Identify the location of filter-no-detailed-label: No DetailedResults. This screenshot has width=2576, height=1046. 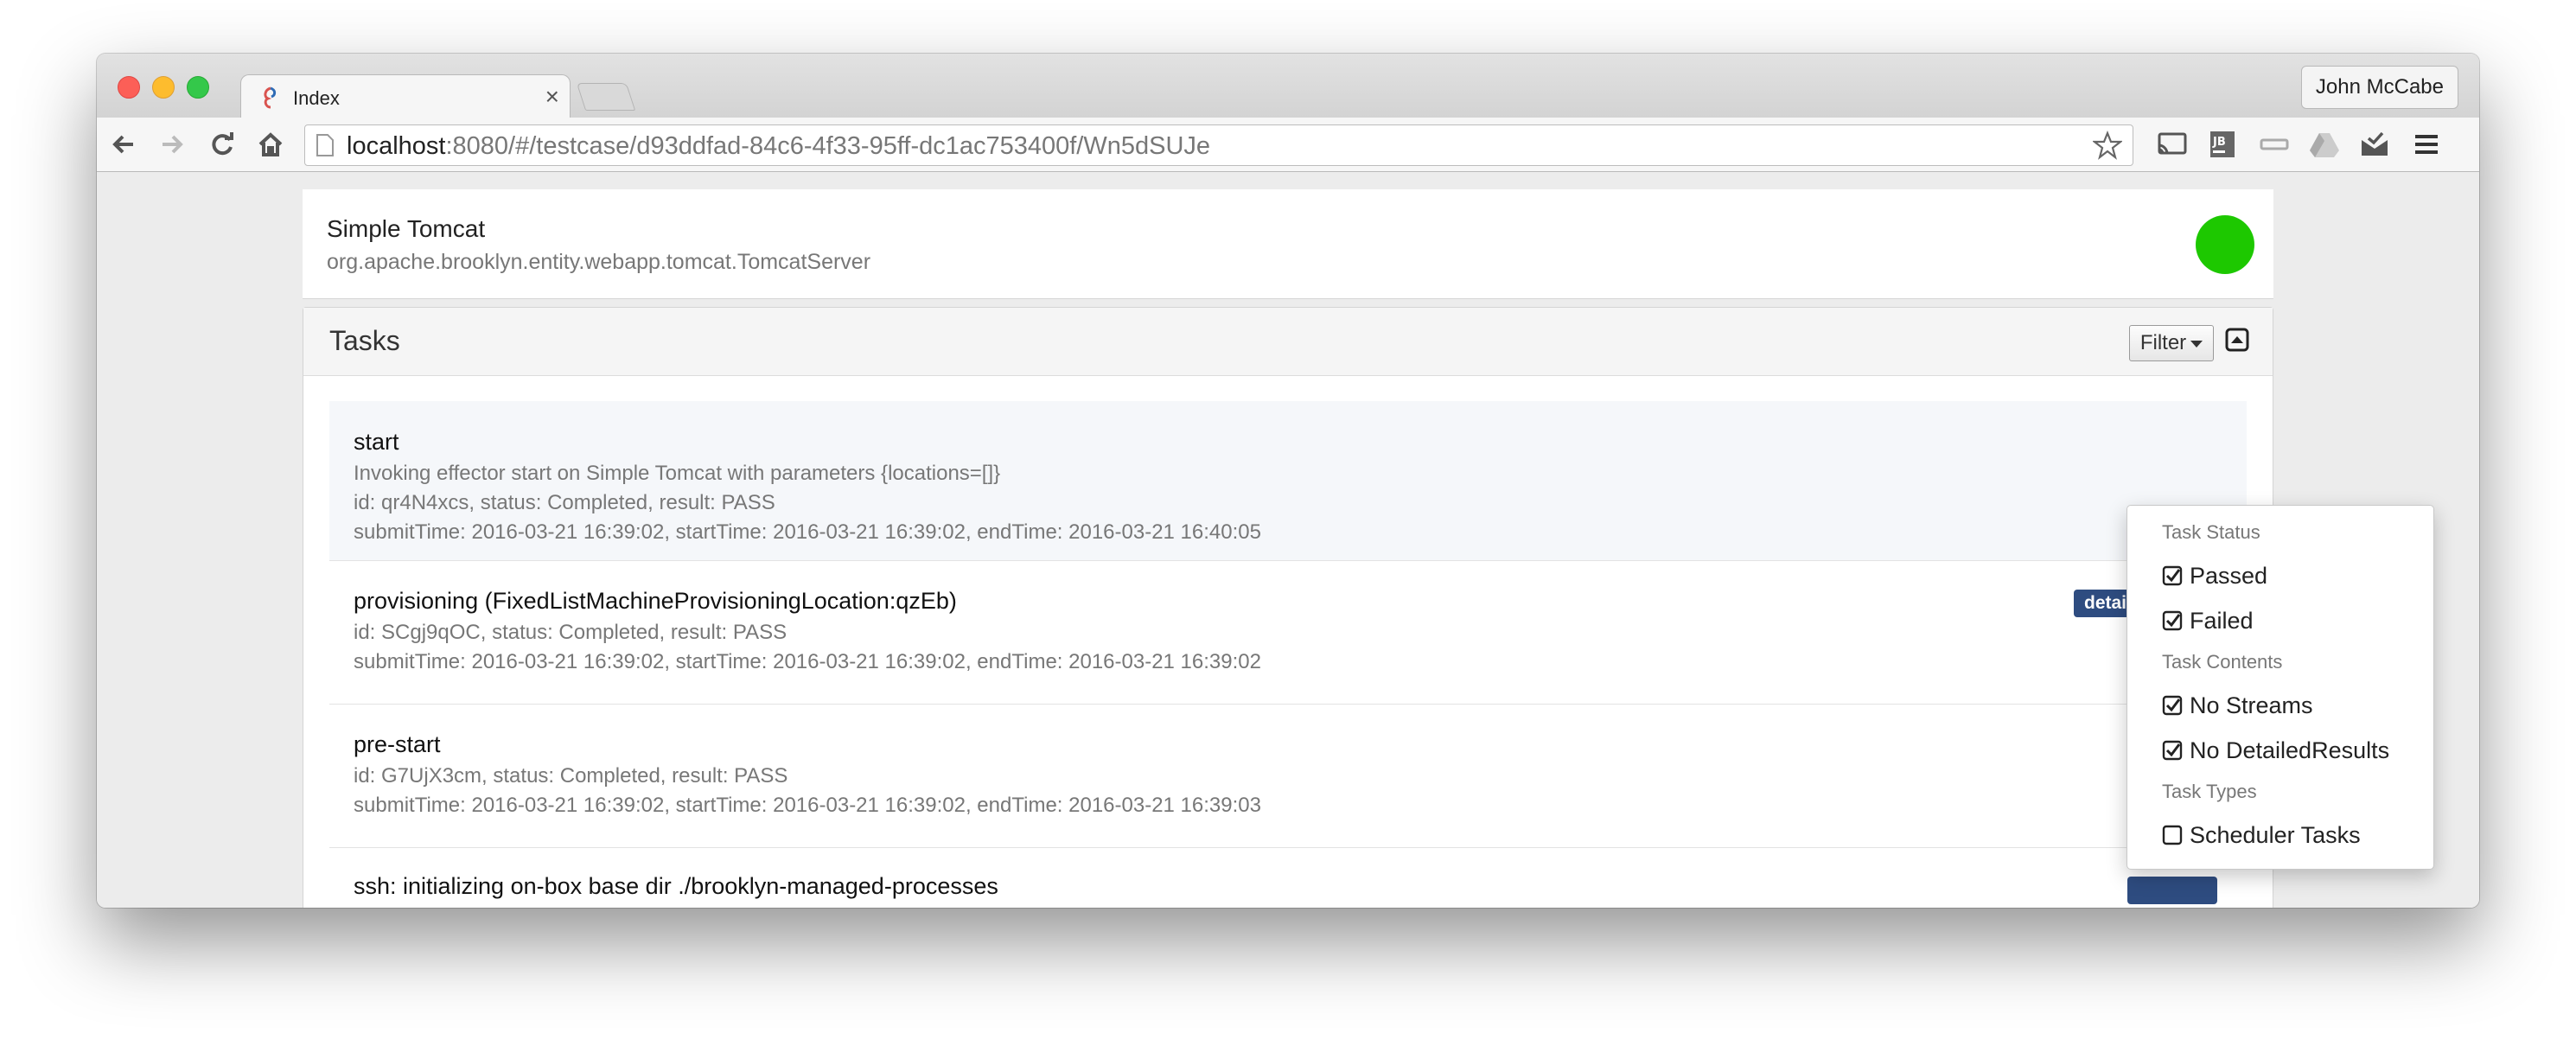
(2290, 750).